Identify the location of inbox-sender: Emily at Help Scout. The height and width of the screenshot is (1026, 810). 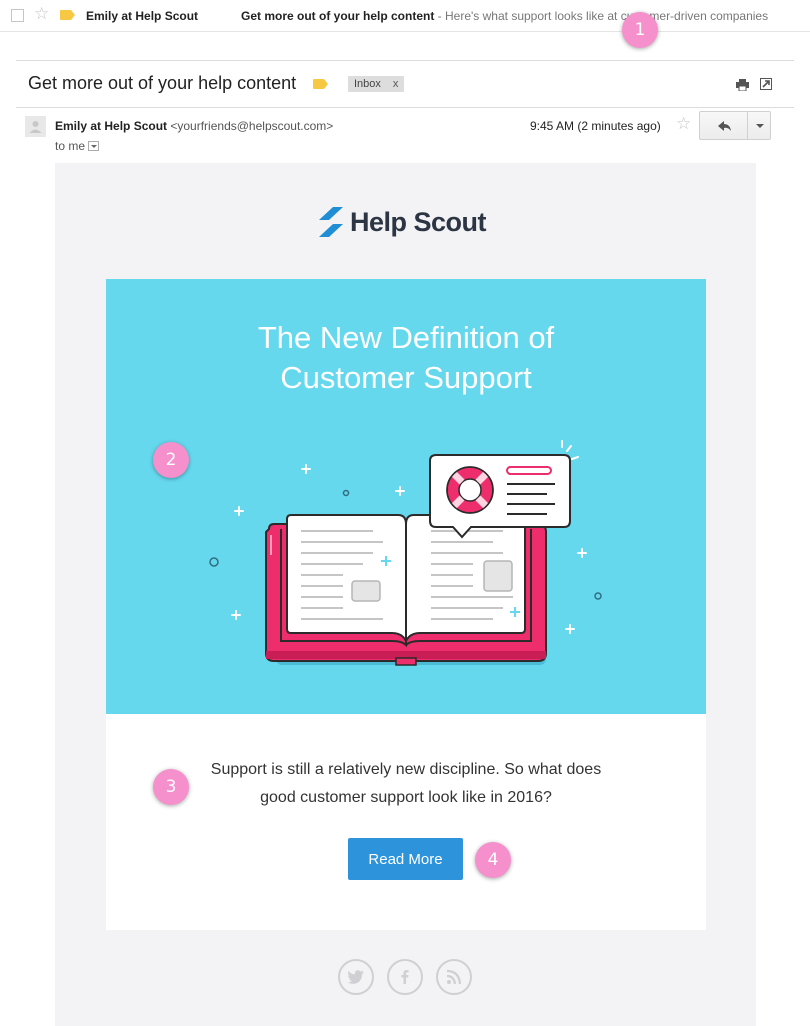
(142, 16).